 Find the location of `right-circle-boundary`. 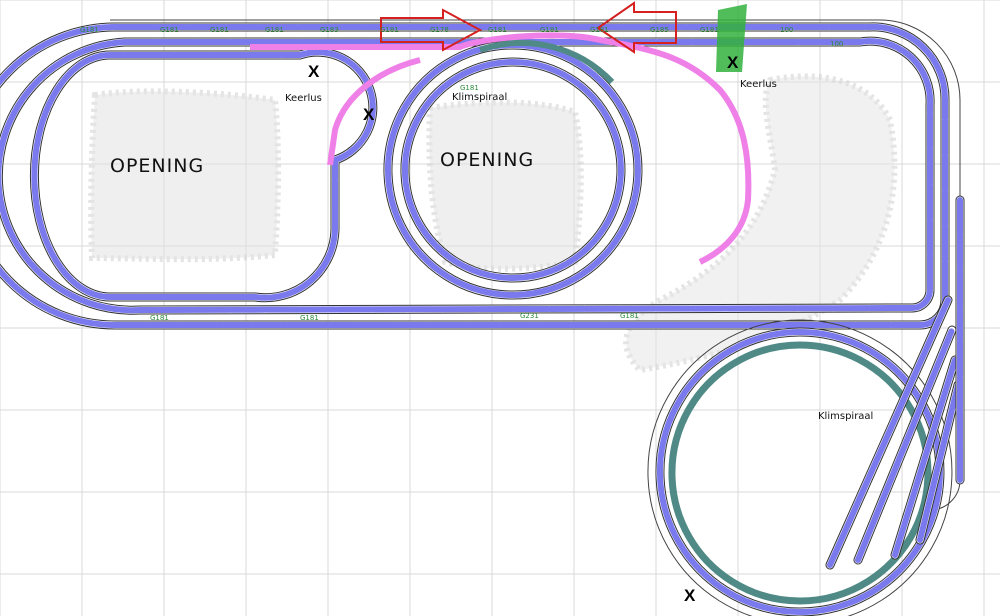

right-circle-boundary is located at coordinates (800, 467).